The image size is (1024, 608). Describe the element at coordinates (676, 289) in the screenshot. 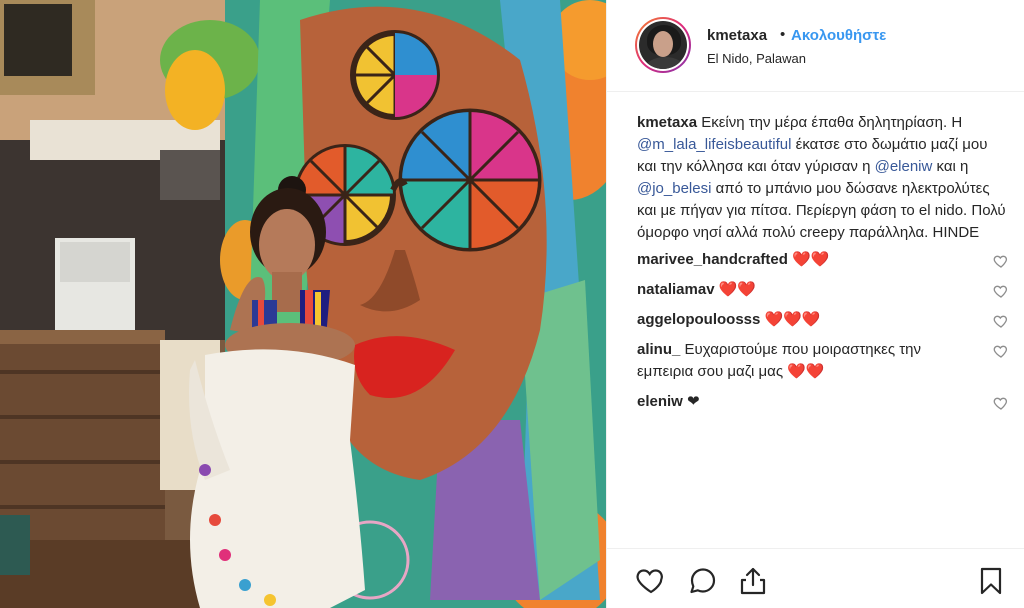

I see `comment-username: nataliamav` at that location.